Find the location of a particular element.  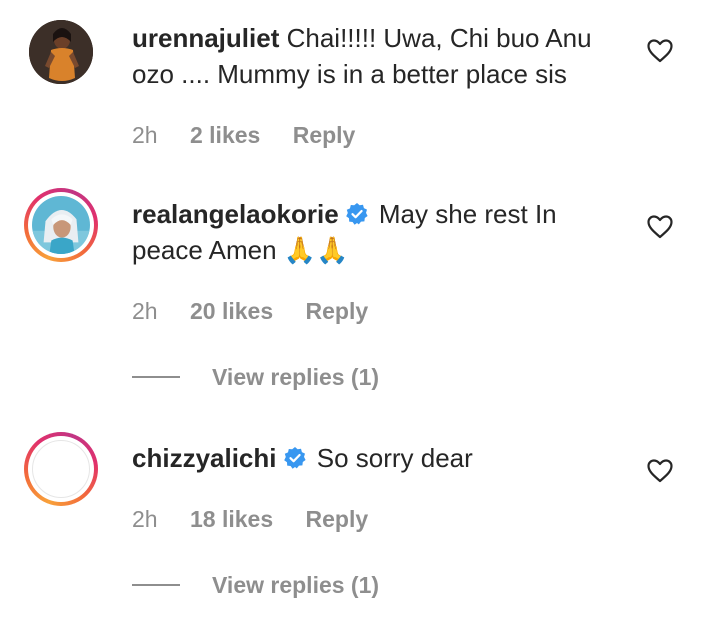

comment-text-block: chizzyalichi So sorry dear is located at coordinates (372, 458).